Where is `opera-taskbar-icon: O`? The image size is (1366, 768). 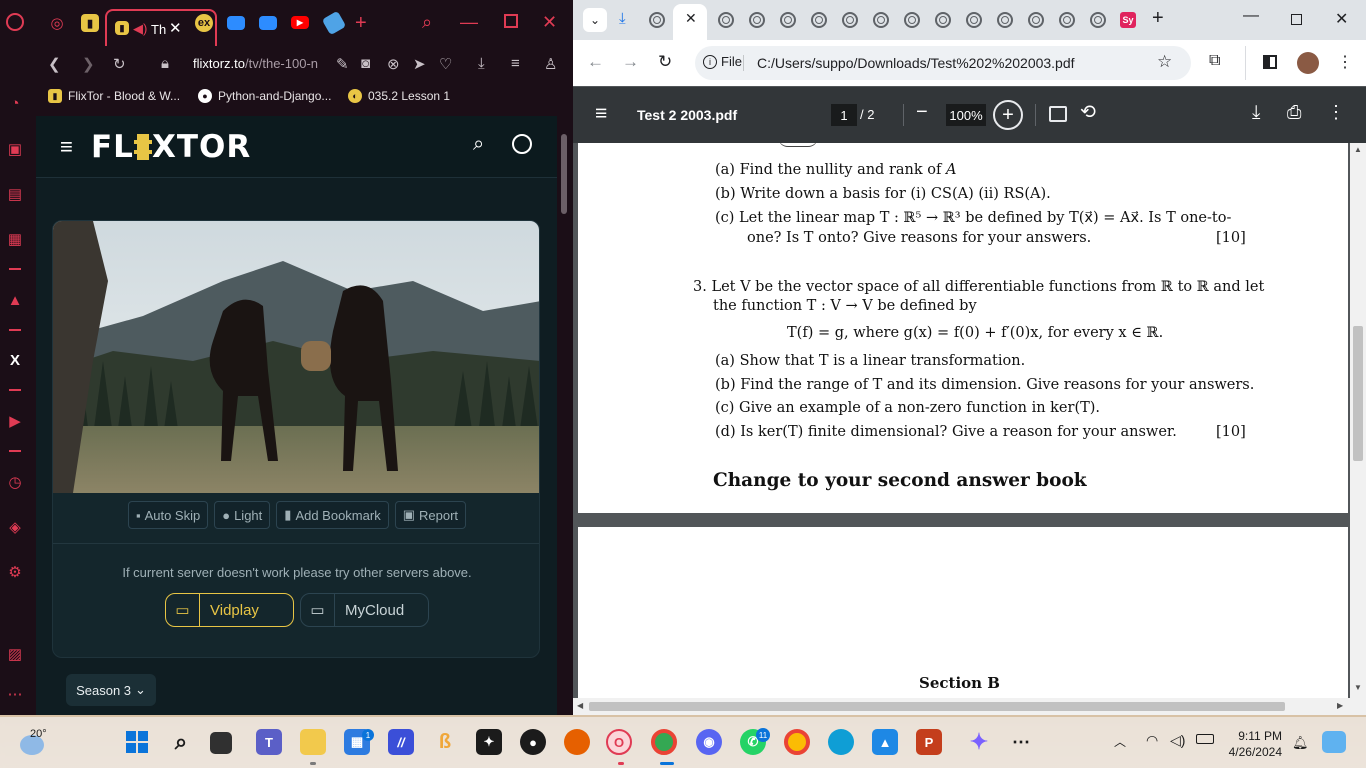
opera-taskbar-icon: O is located at coordinates (619, 742).